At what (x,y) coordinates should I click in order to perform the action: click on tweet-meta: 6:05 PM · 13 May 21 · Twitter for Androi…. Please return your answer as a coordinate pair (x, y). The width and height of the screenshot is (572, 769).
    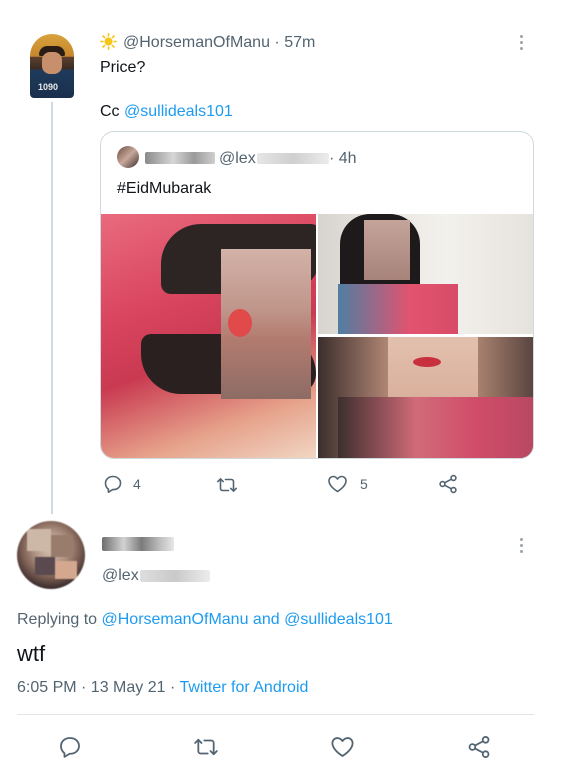
    Looking at the image, I should click on (162, 688).